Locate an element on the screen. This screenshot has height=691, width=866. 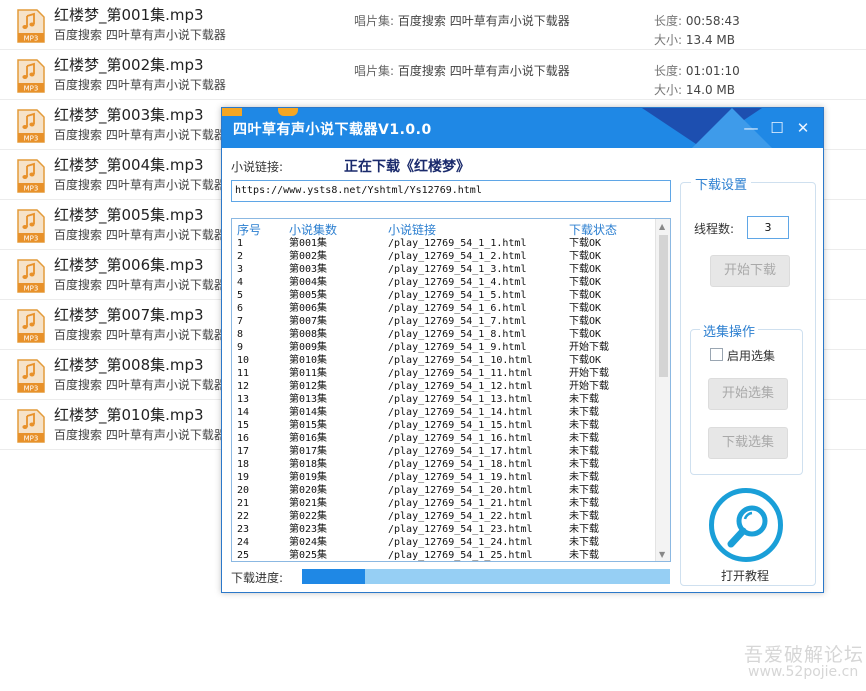
table-row: 11 第011集/play_12769_54_1_11.html 开始下载 is located at coordinates (443, 373).